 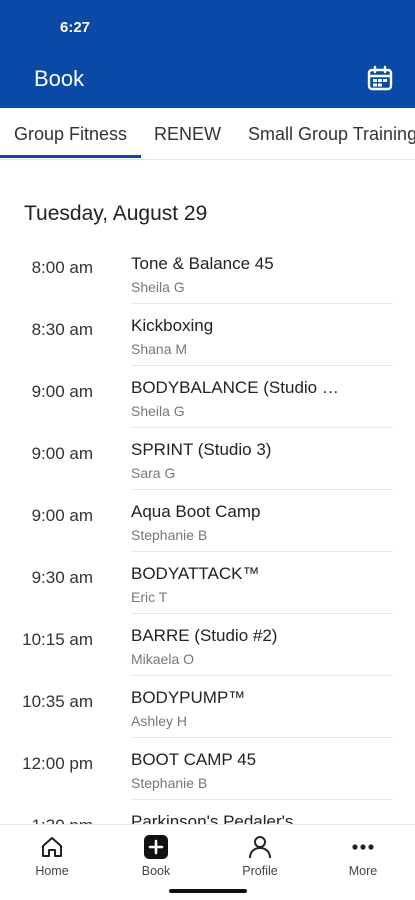 I want to click on class-name: BODYATTACK™, so click(x=195, y=573).